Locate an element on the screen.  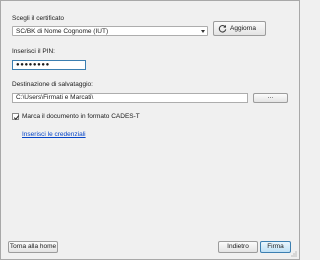
certificate-select: SC/BK di Nome Cognome (IUT) is located at coordinates (110, 31).